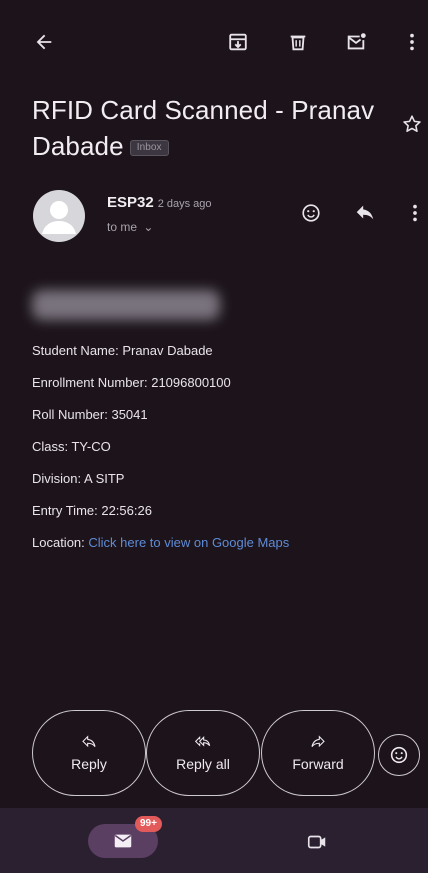  What do you see at coordinates (90, 414) in the screenshot?
I see `roll-number-line: Roll Number: 35041` at bounding box center [90, 414].